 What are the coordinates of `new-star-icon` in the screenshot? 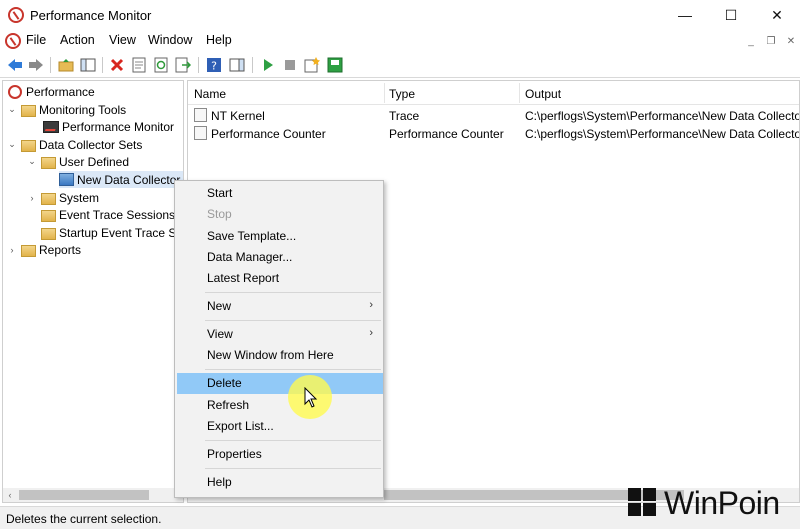 It's located at (312, 65).